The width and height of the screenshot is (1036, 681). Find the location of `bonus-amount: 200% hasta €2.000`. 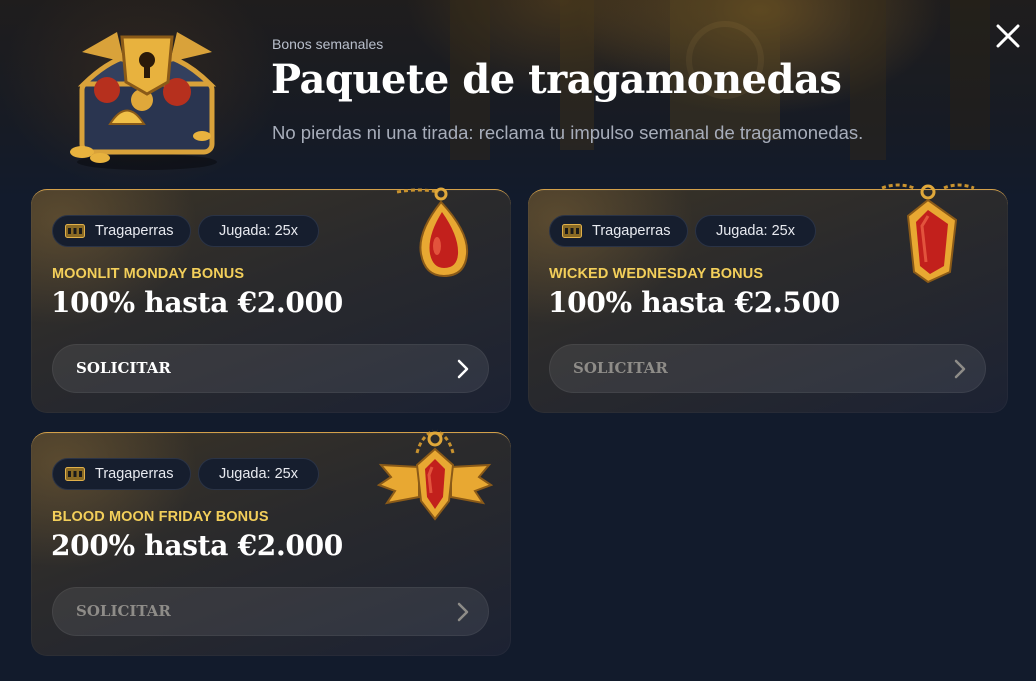

bonus-amount: 200% hasta €2.000 is located at coordinates (197, 545).